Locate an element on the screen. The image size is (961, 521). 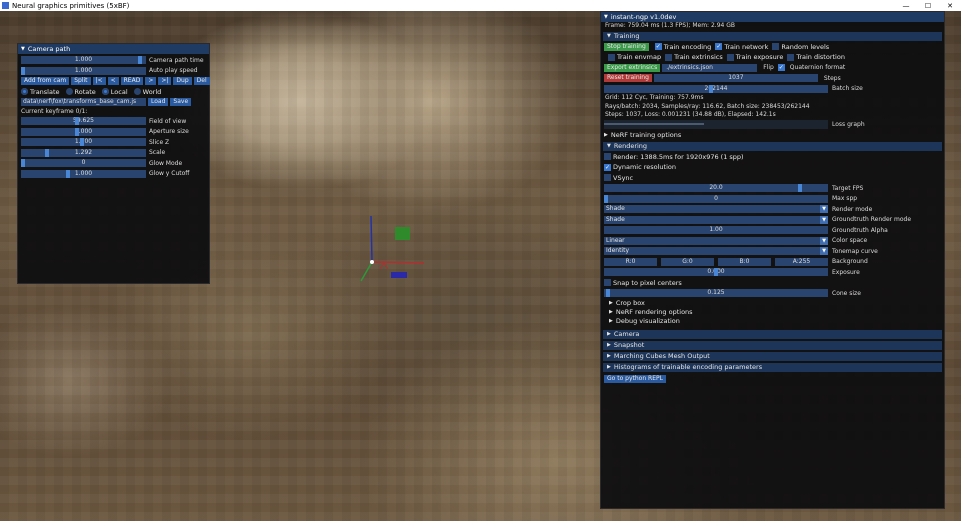
ngp-header: ▼ instant-ngp v1.0dev is located at coordinates (772, 17).